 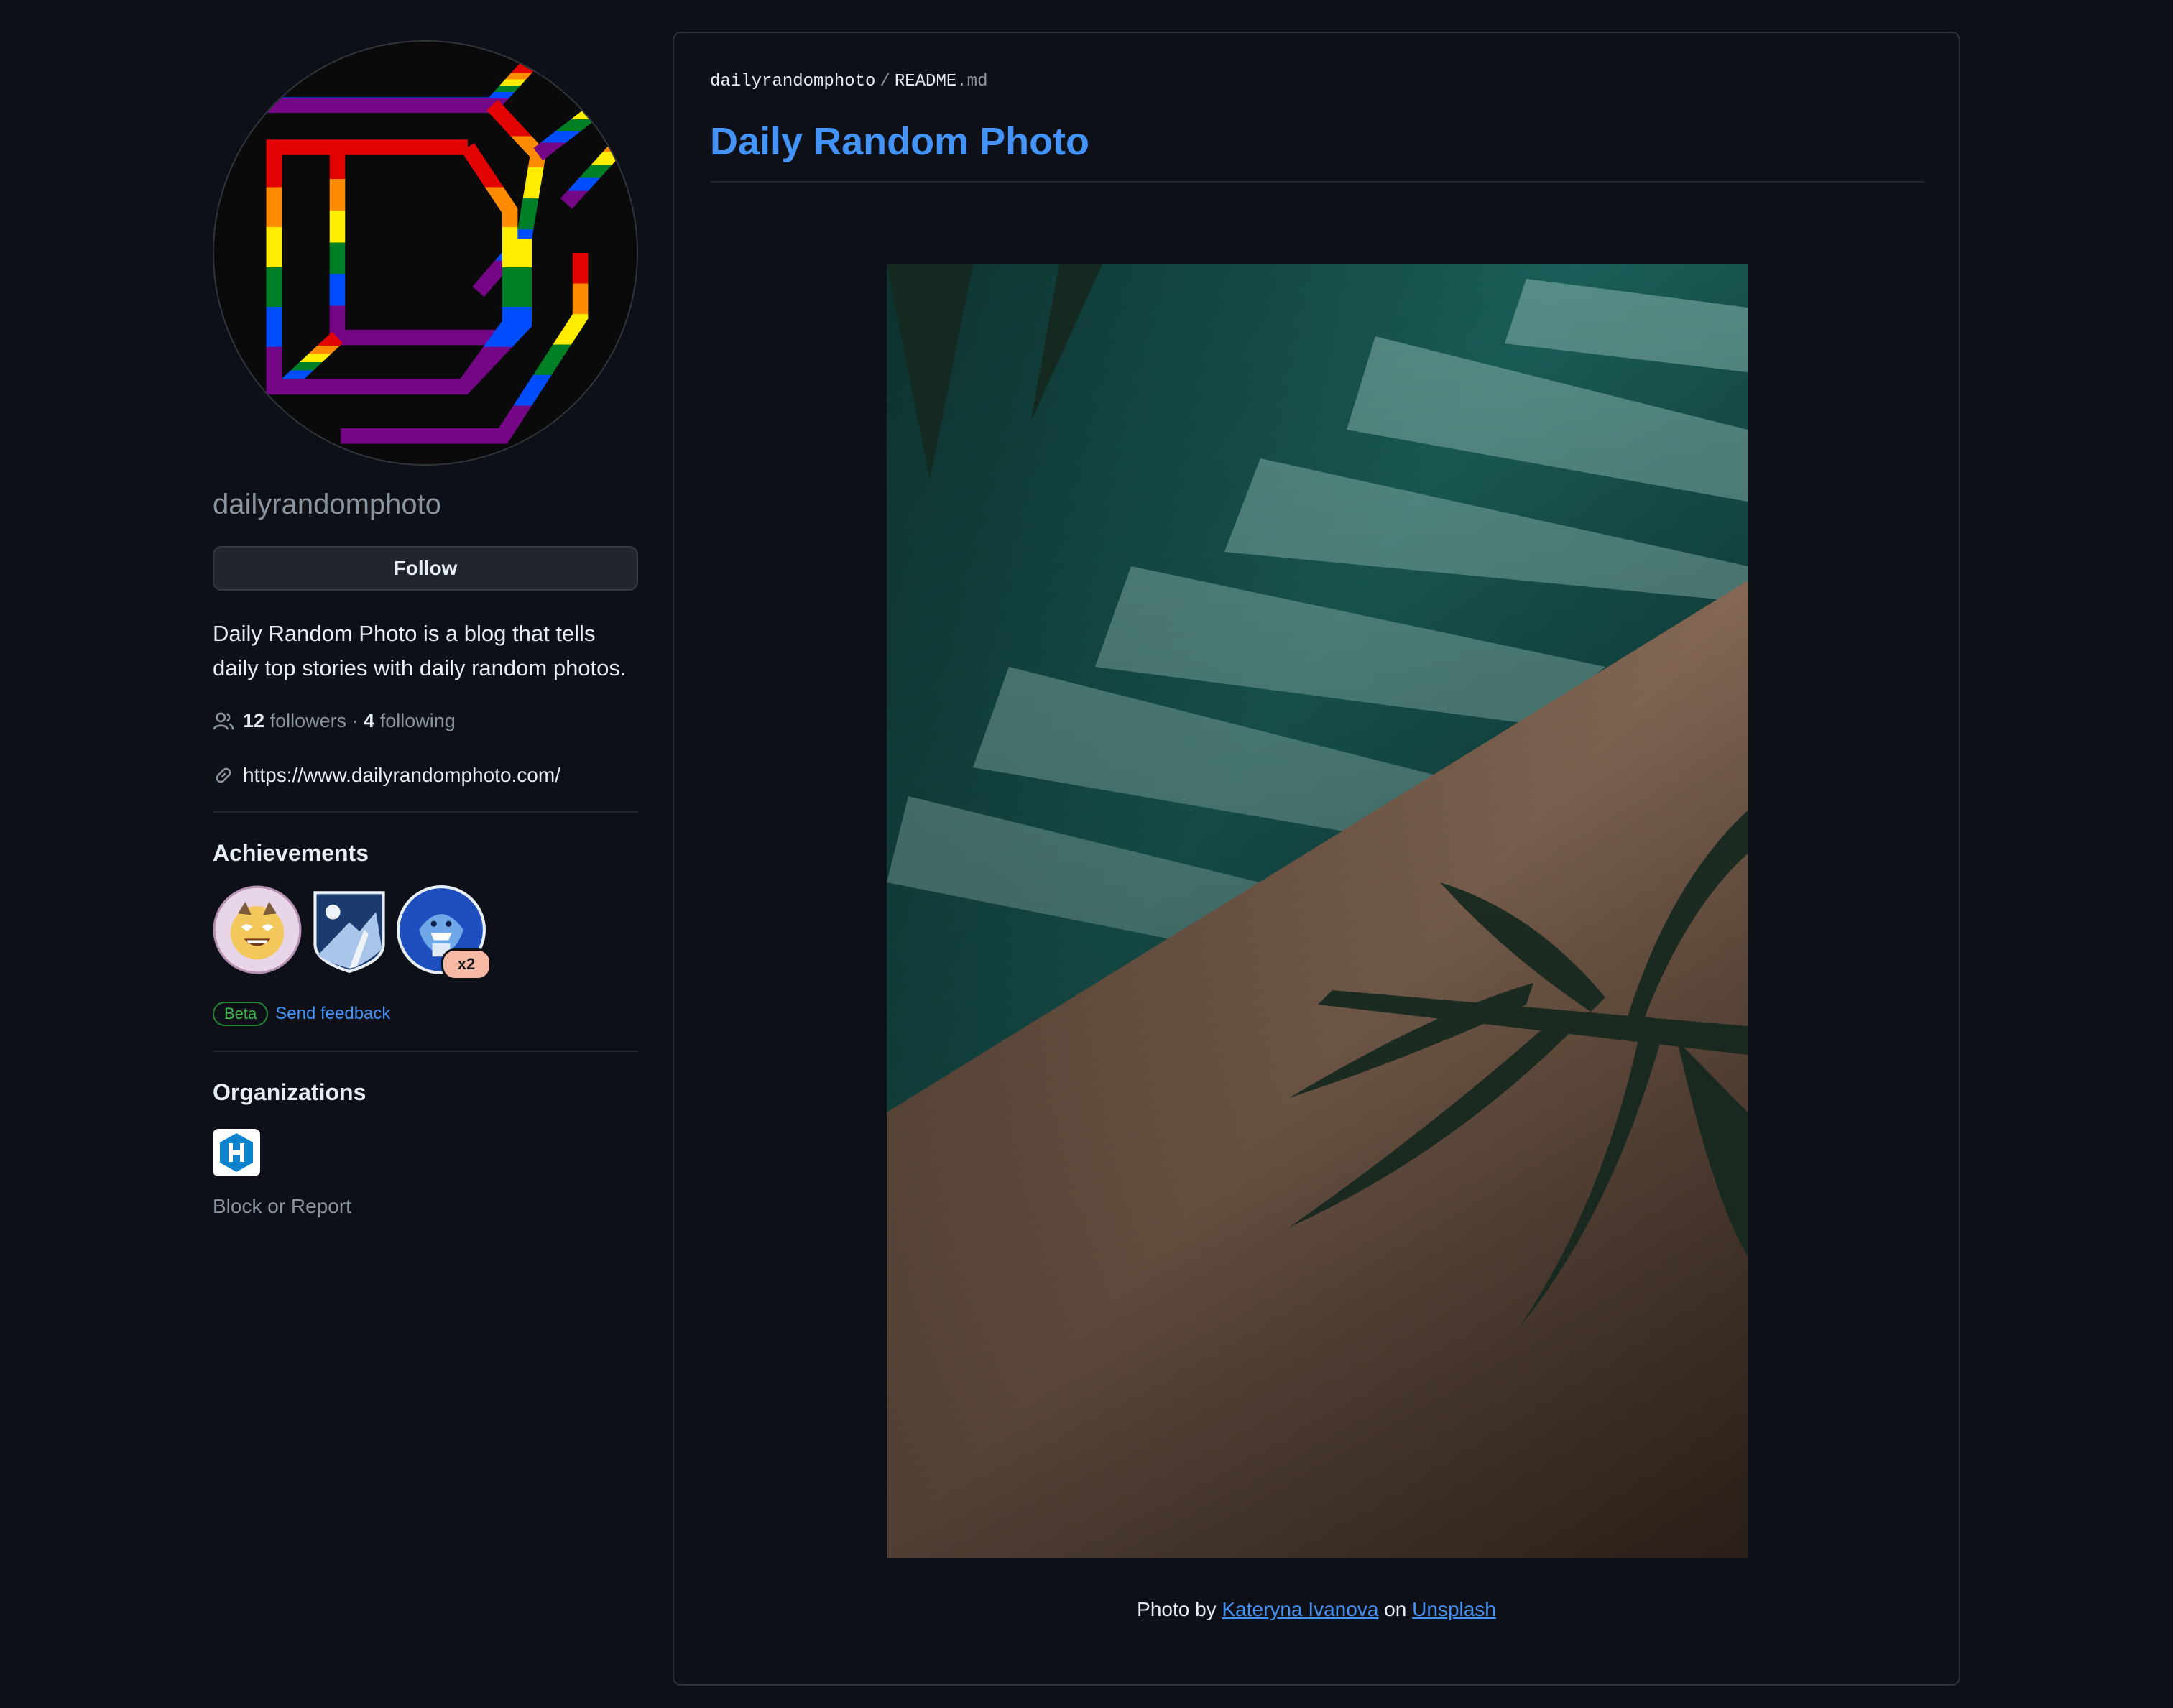 What do you see at coordinates (466, 964) in the screenshot?
I see `pull-shark-count: x2` at bounding box center [466, 964].